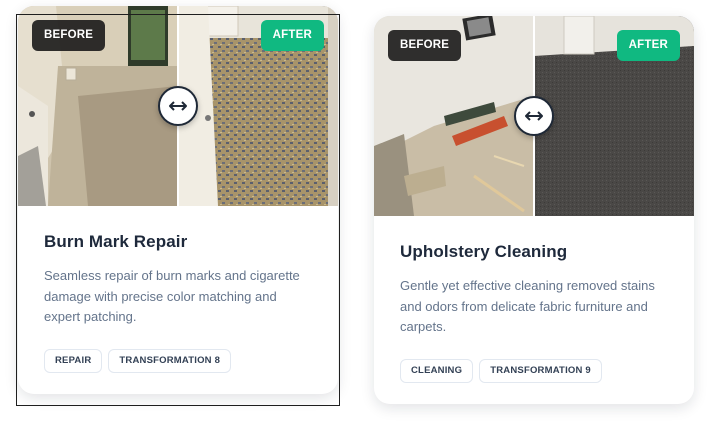  What do you see at coordinates (437, 371) in the screenshot?
I see `tag: CLEANING` at bounding box center [437, 371].